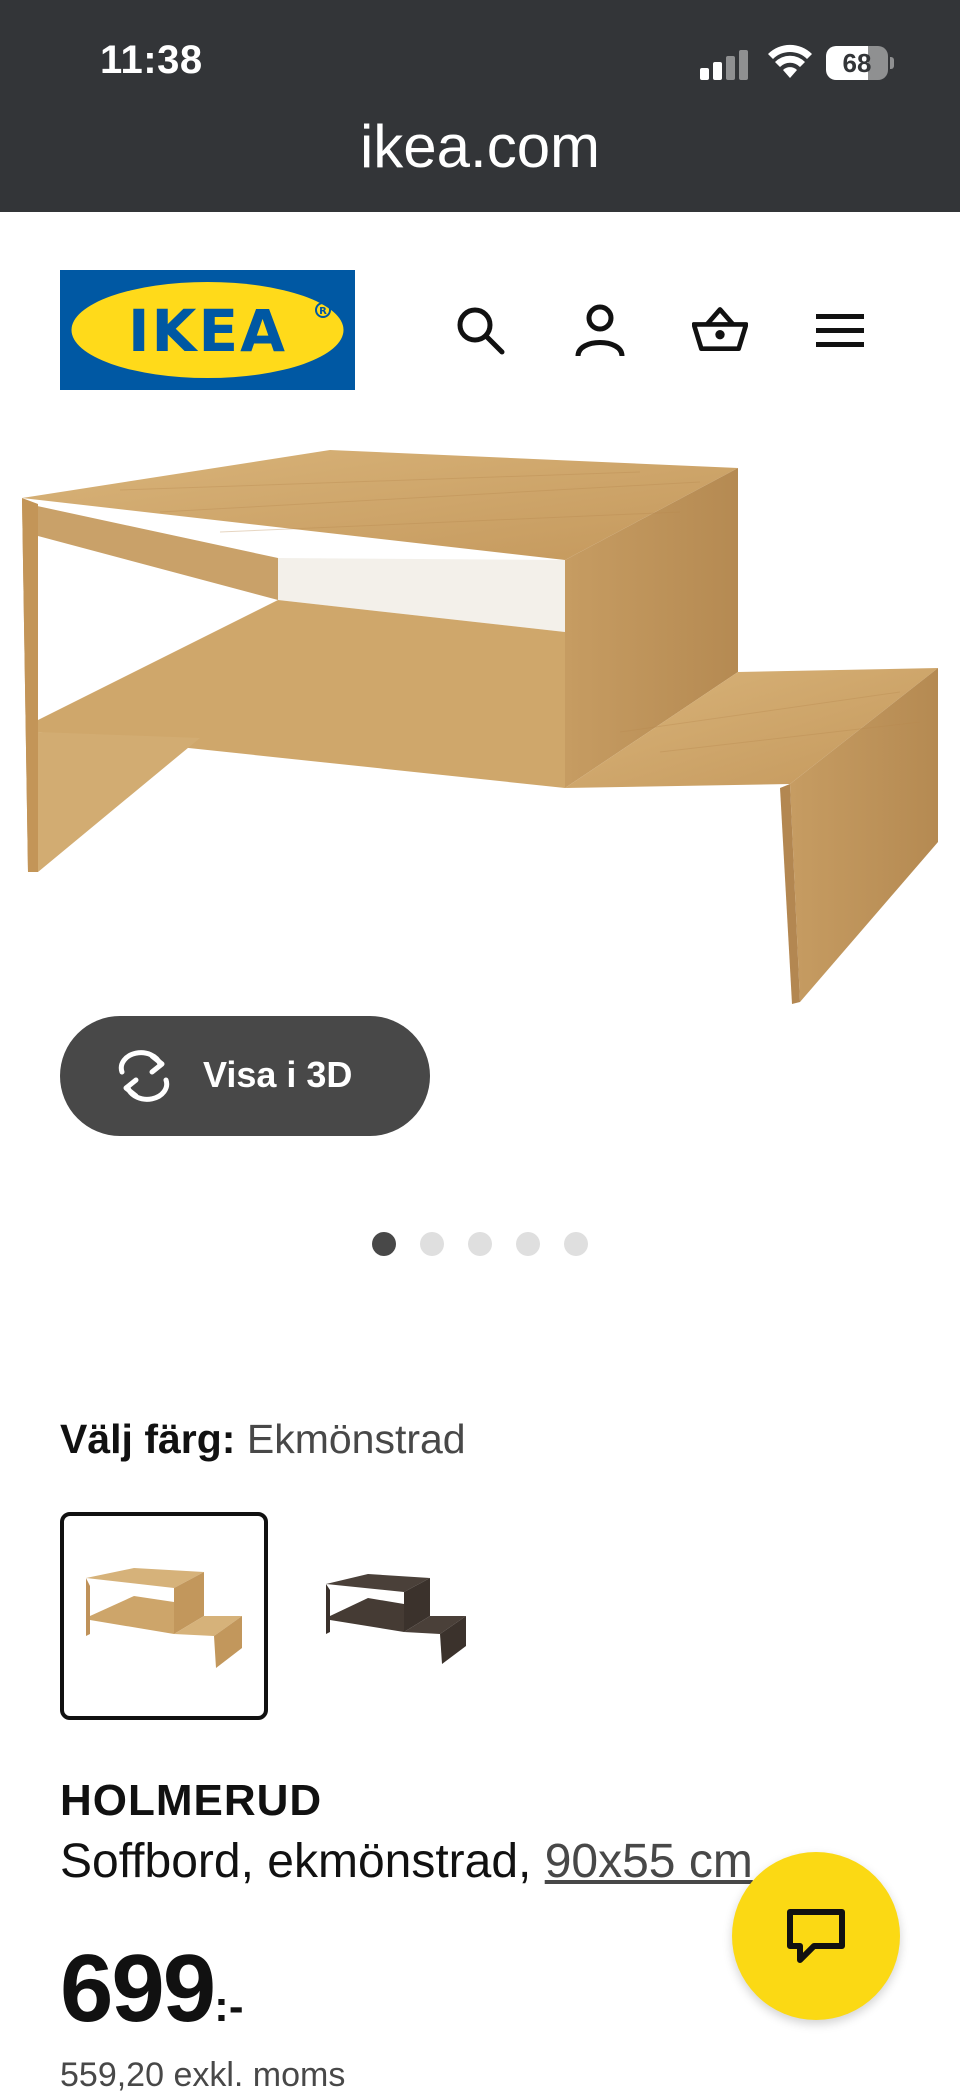  I want to click on account-icon, so click(600, 330).